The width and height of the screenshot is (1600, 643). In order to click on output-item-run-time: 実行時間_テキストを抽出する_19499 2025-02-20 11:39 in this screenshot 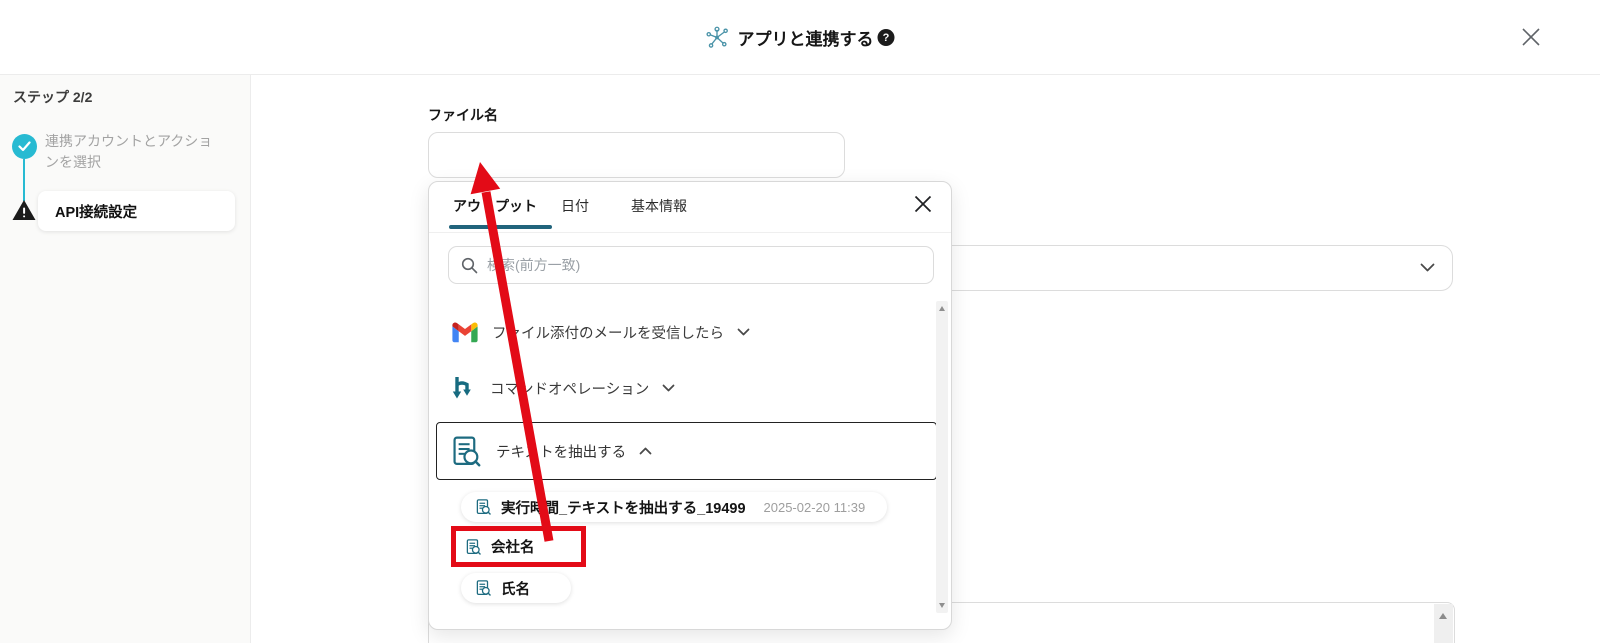, I will do `click(674, 507)`.